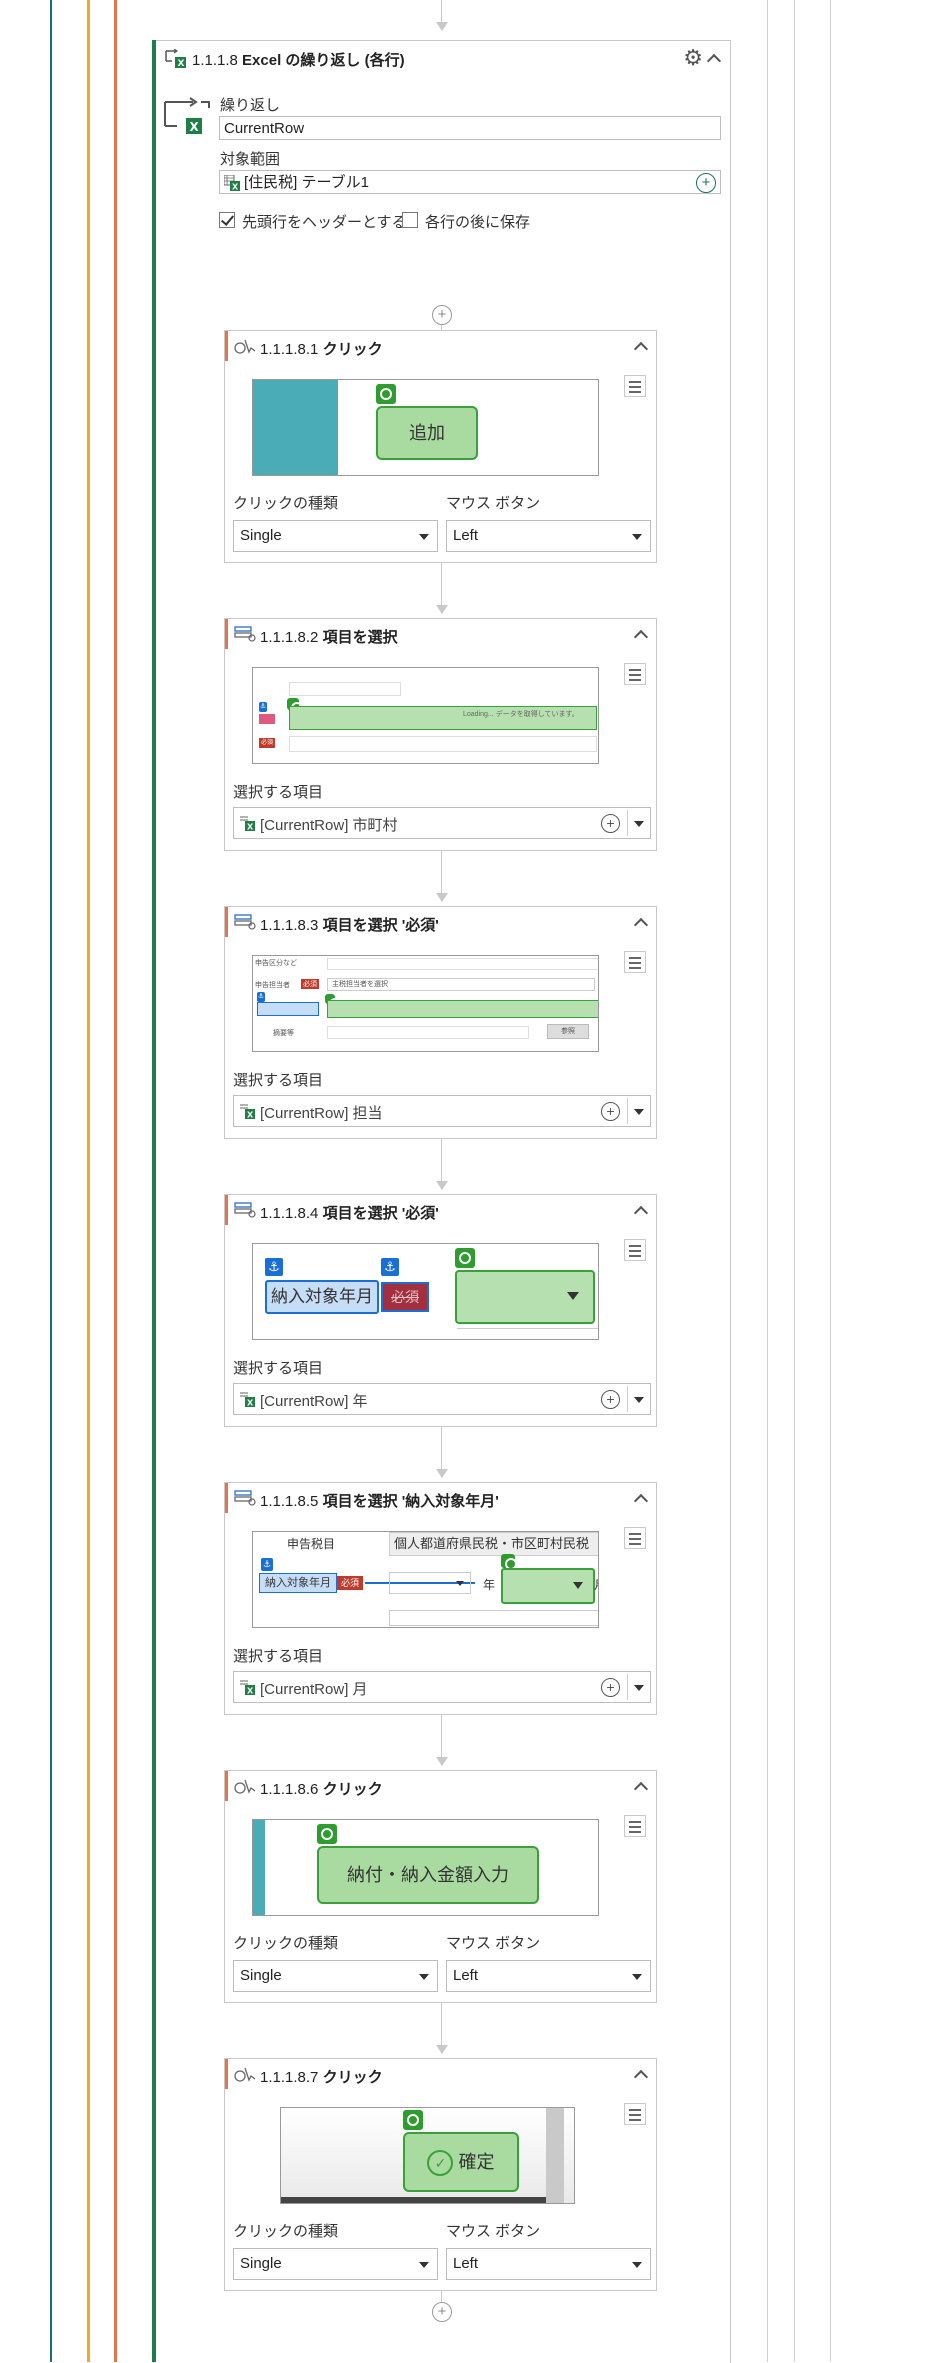 The height and width of the screenshot is (2363, 952). What do you see at coordinates (329, 637) in the screenshot?
I see `card-title: 1.1.1.8.2 項目を選択` at bounding box center [329, 637].